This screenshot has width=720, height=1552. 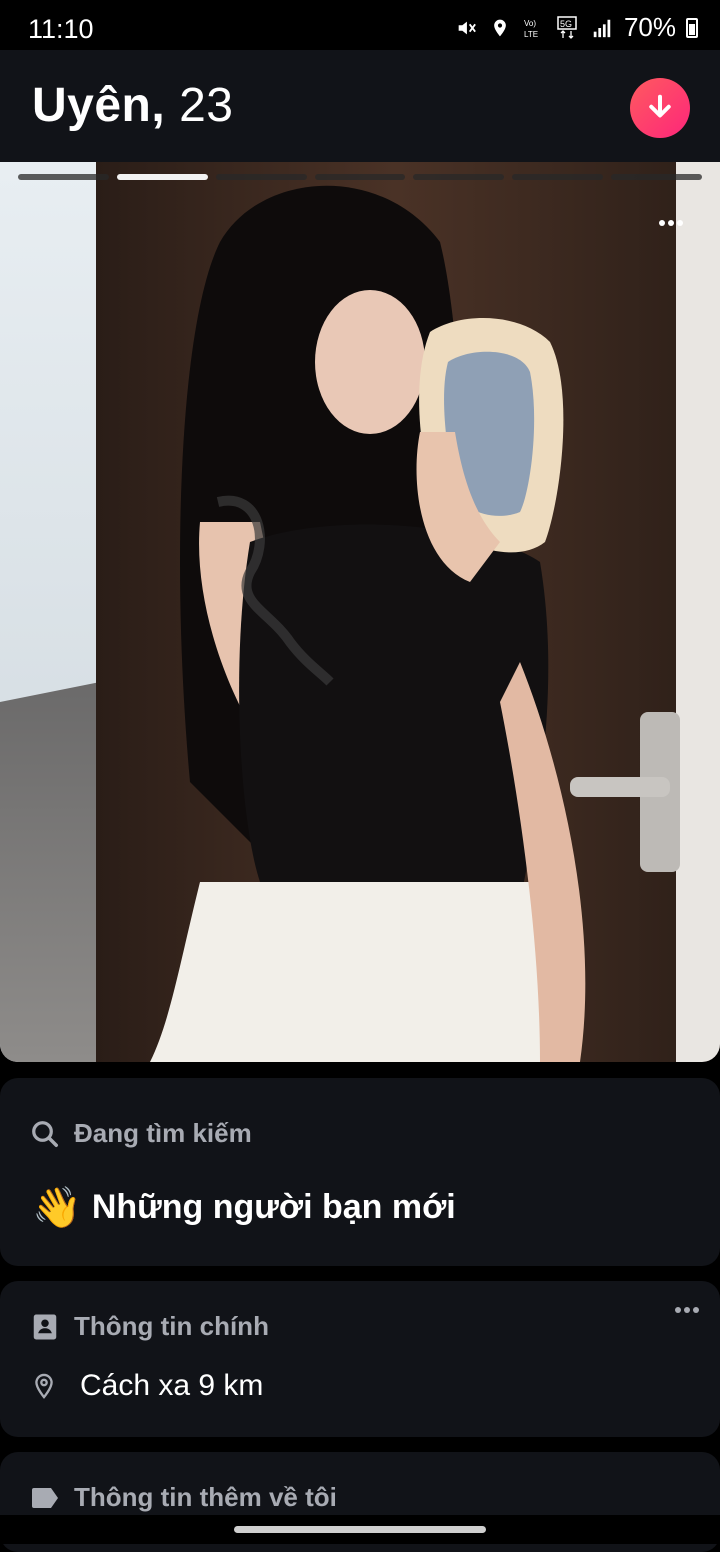 I want to click on distance-text: Cách xa 9 km, so click(x=172, y=1385).